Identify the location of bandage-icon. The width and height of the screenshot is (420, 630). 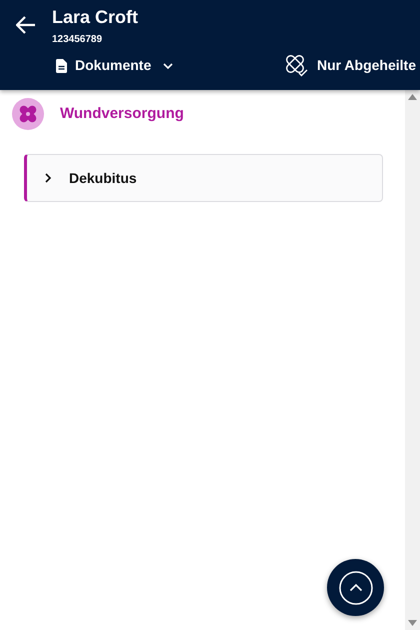
(28, 114).